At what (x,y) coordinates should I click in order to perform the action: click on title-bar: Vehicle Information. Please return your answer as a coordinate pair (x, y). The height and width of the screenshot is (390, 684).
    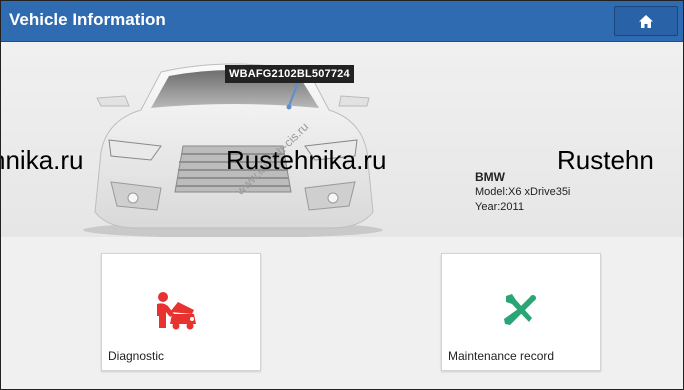
    Looking at the image, I should click on (342, 21).